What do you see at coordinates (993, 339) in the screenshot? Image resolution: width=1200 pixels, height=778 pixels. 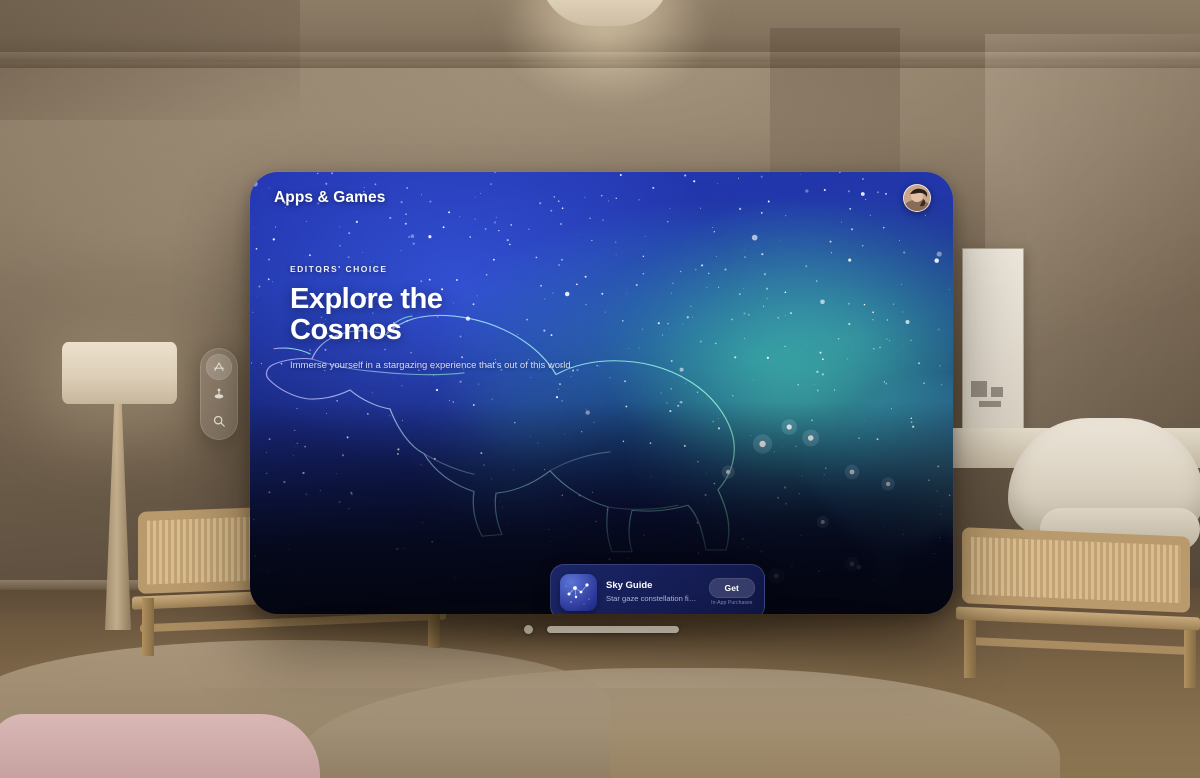 I see `framed-artwork` at bounding box center [993, 339].